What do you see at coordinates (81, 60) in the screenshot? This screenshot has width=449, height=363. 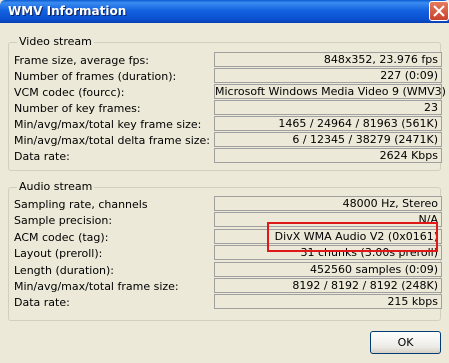 I see `field-label: Frame size, average fps:` at bounding box center [81, 60].